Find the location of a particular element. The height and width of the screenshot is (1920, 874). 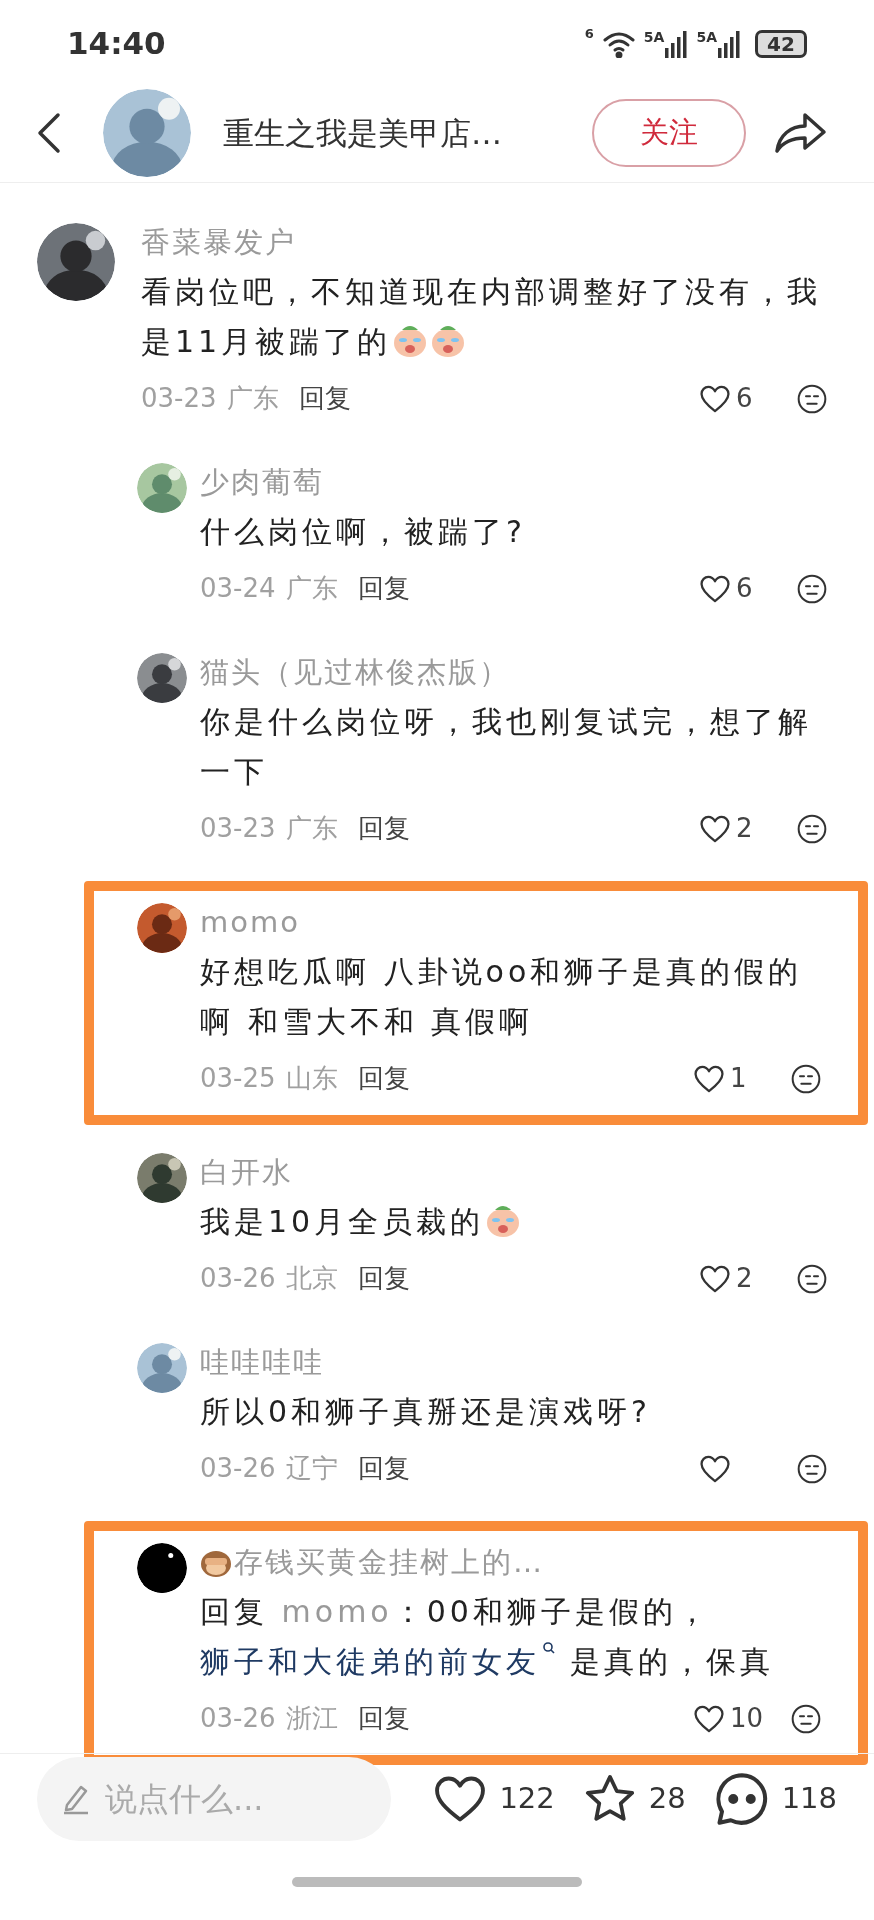

comment-text: 你是什么岗位呀，我也刚复试完，想了解一下 is located at coordinates (506, 746).